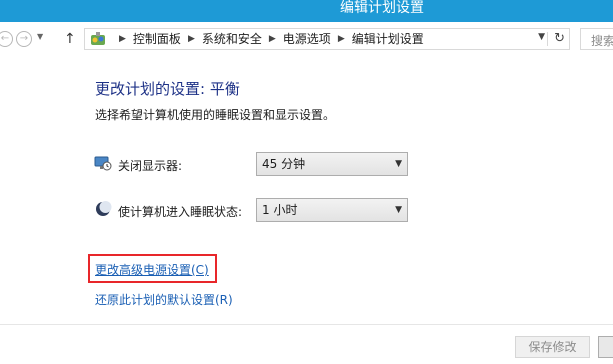 Image resolution: width=613 pixels, height=364 pixels. I want to click on highlight-annotation, so click(152, 268).